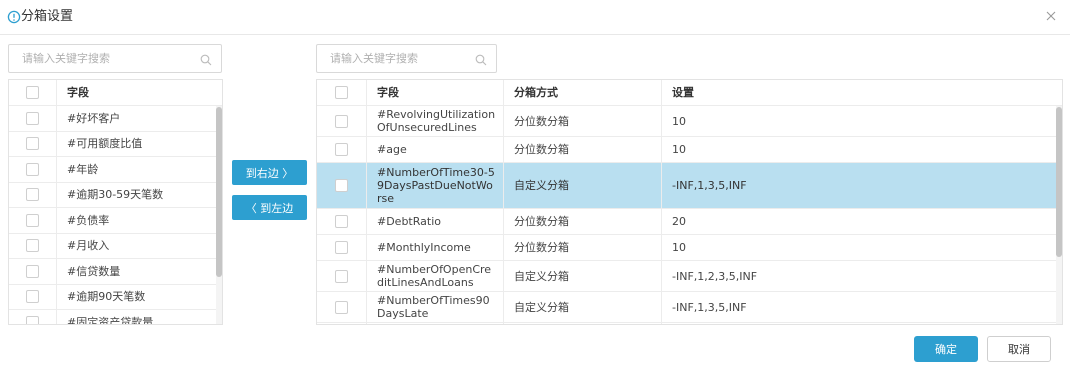  I want to click on left-table-row: #年龄, so click(115, 170).